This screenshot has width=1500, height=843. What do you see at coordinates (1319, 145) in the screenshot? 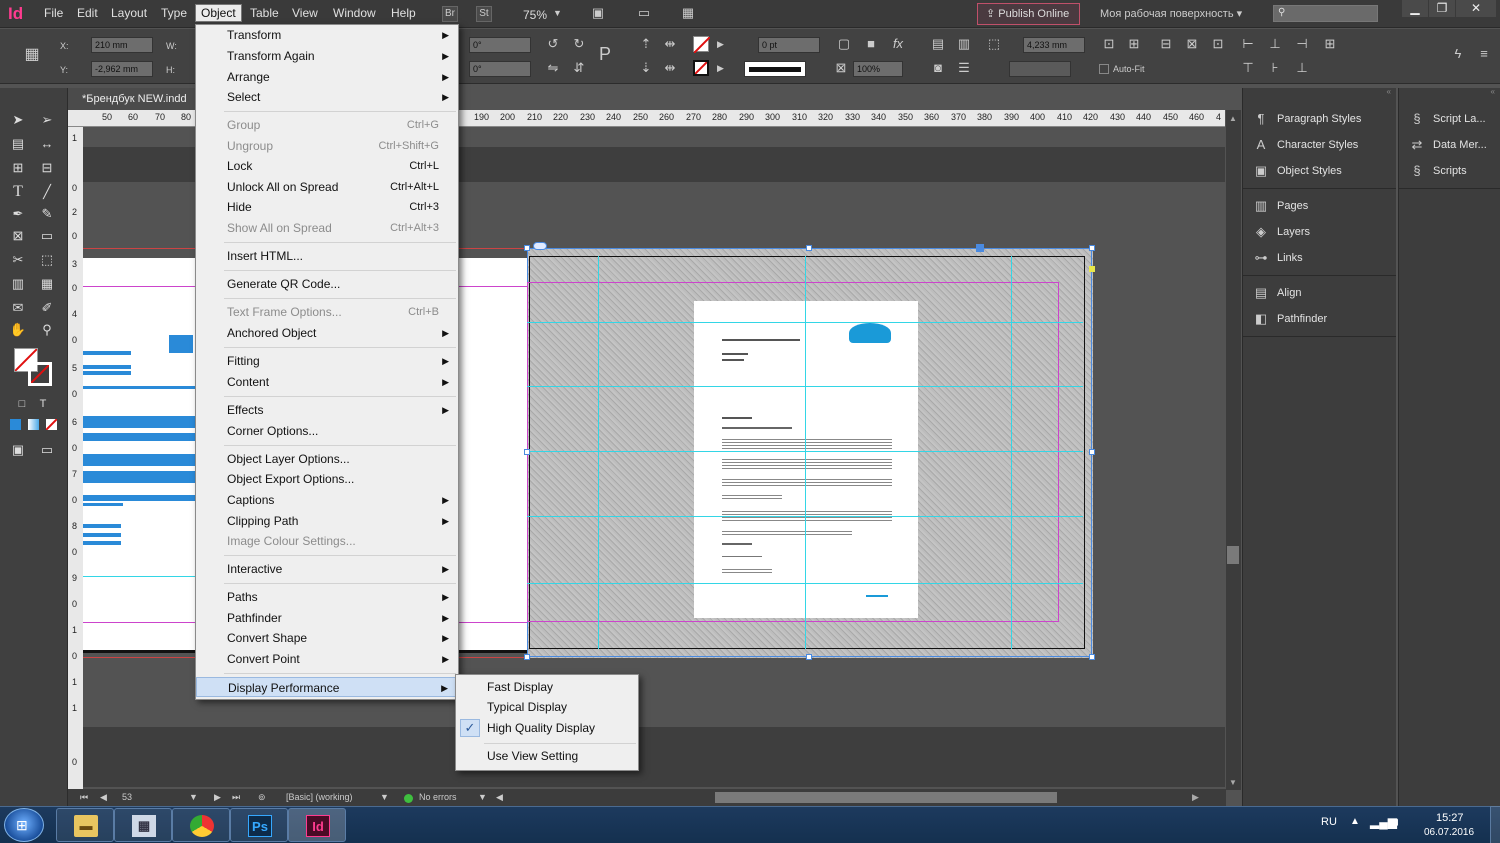
I see `panel-character-styles: A Character Styles` at bounding box center [1319, 145].